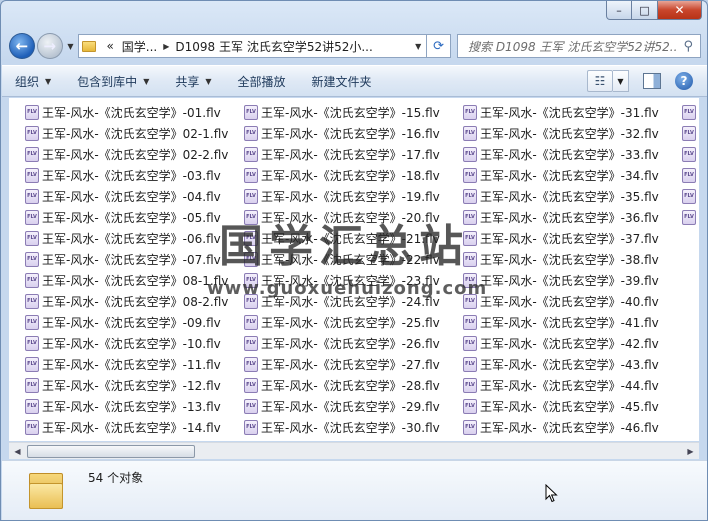 The width and height of the screenshot is (708, 521). I want to click on play-all-button: 全部播放, so click(262, 81).